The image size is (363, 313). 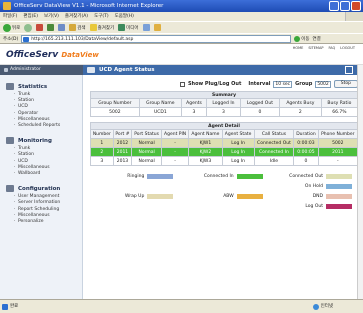 What do you see at coordinates (10, 189) in the screenshot?
I see `configuration-icon` at bounding box center [10, 189].